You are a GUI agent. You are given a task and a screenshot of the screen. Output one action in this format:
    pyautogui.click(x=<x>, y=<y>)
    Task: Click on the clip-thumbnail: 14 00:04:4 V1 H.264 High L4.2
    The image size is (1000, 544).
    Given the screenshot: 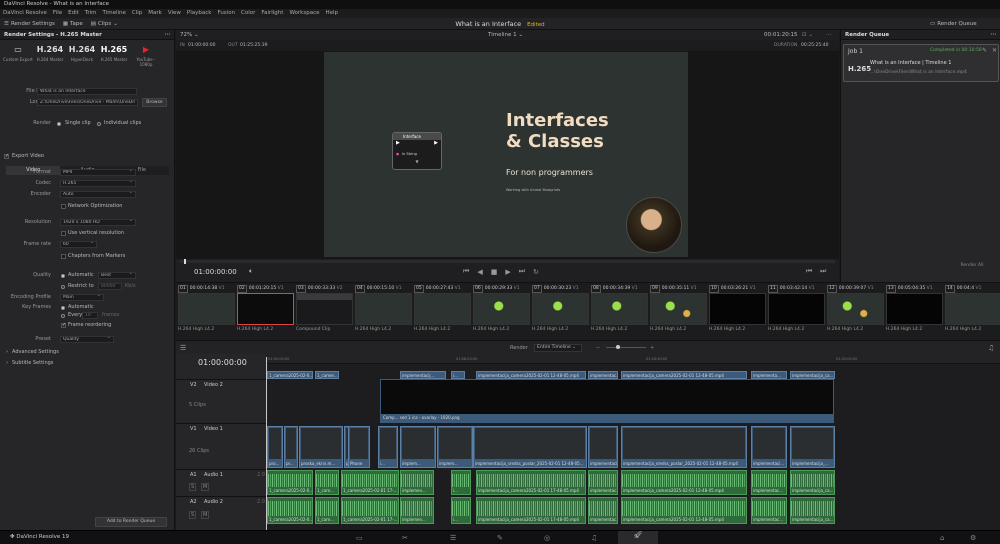 What is the action you would take?
    pyautogui.click(x=972, y=311)
    